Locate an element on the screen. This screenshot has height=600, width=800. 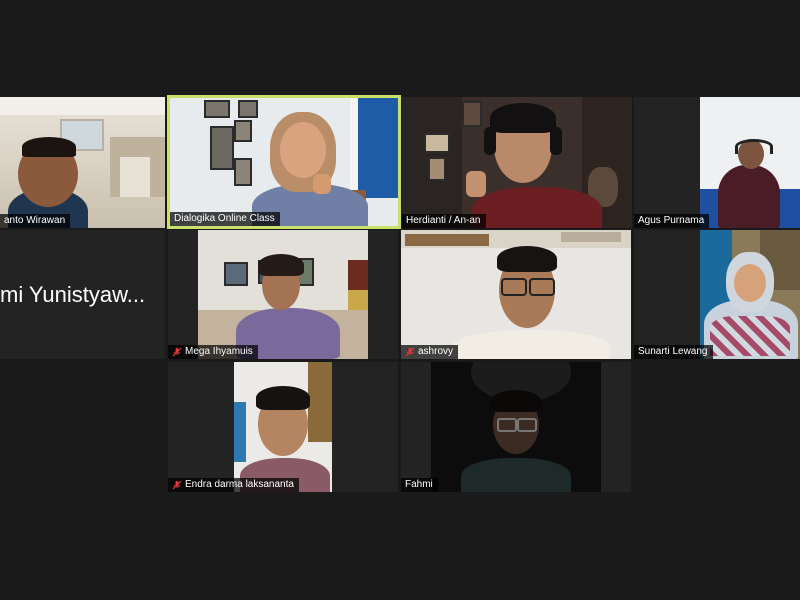
participant-tile-endra: Endra darma laksananta is located at coordinates (283, 427).